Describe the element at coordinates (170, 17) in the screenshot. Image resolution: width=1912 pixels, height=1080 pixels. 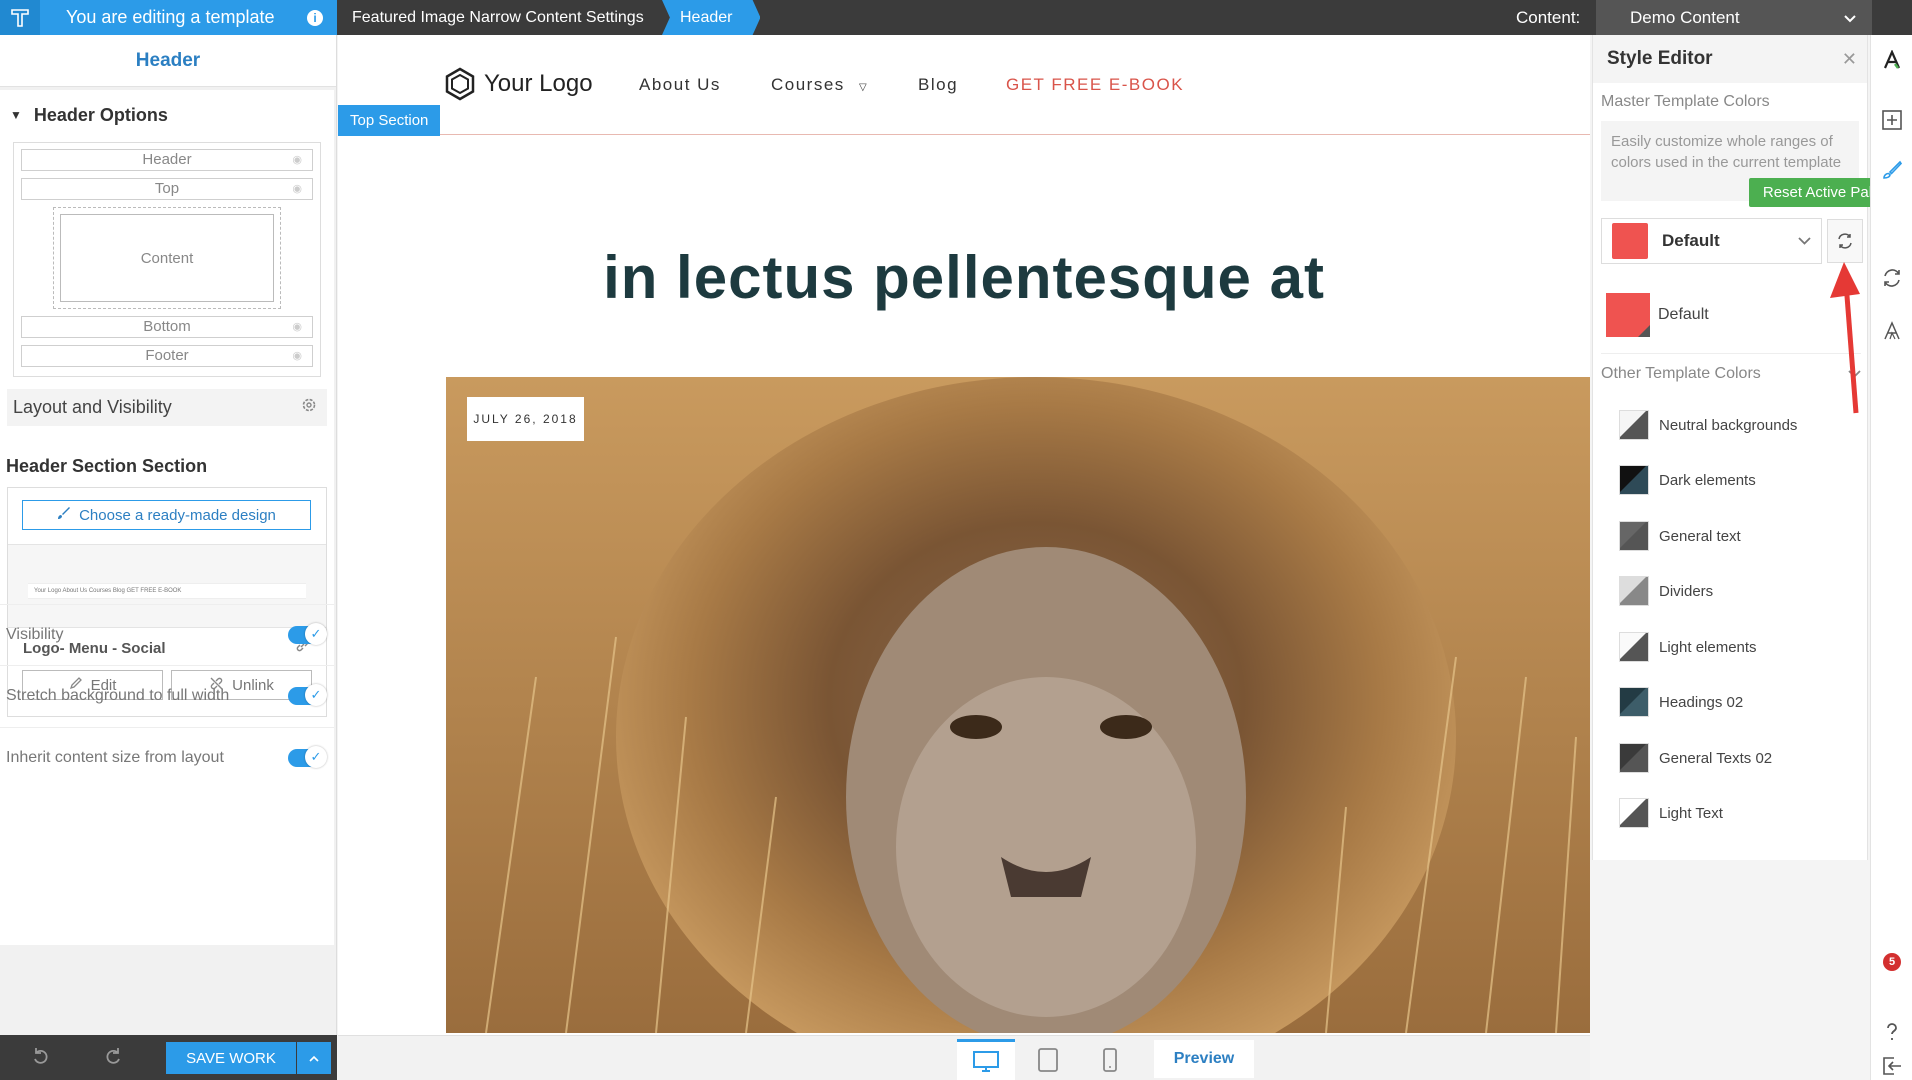
I see `editing-label: You are editing a template` at that location.